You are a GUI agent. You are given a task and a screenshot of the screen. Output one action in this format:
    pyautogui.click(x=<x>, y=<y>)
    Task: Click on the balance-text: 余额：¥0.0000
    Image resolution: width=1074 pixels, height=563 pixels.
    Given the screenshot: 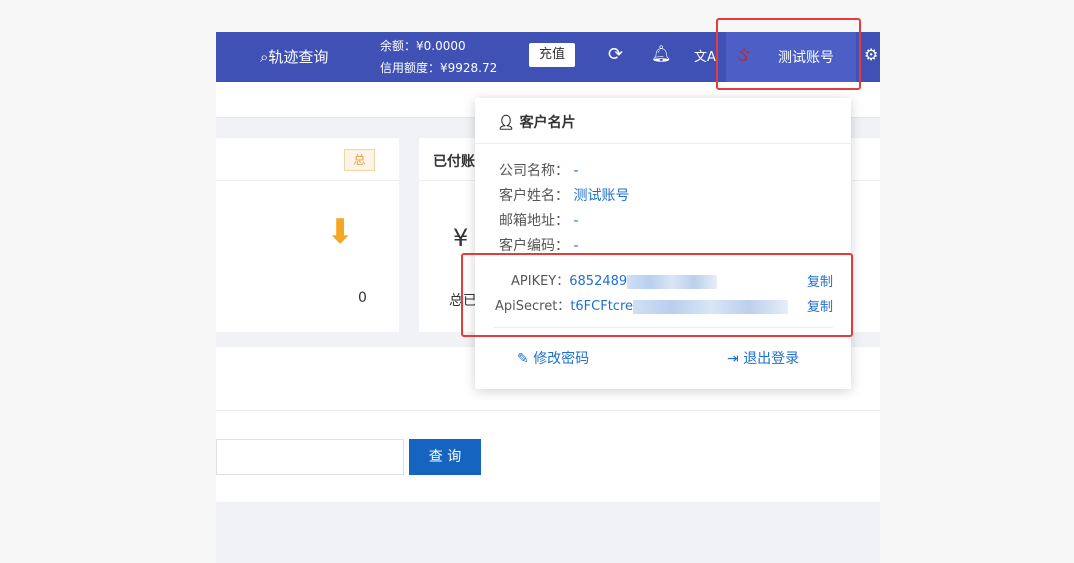 What is the action you would take?
    pyautogui.click(x=423, y=46)
    